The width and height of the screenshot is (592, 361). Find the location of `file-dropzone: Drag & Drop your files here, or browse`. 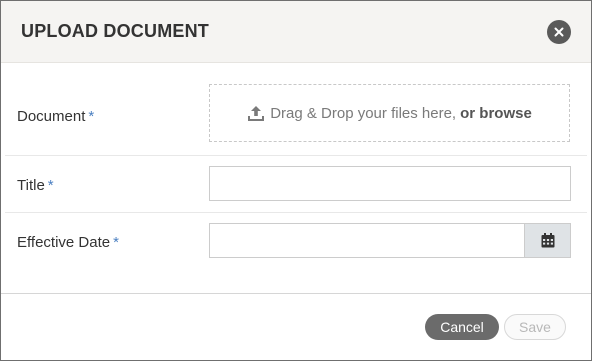

file-dropzone: Drag & Drop your files here, or browse is located at coordinates (389, 113).